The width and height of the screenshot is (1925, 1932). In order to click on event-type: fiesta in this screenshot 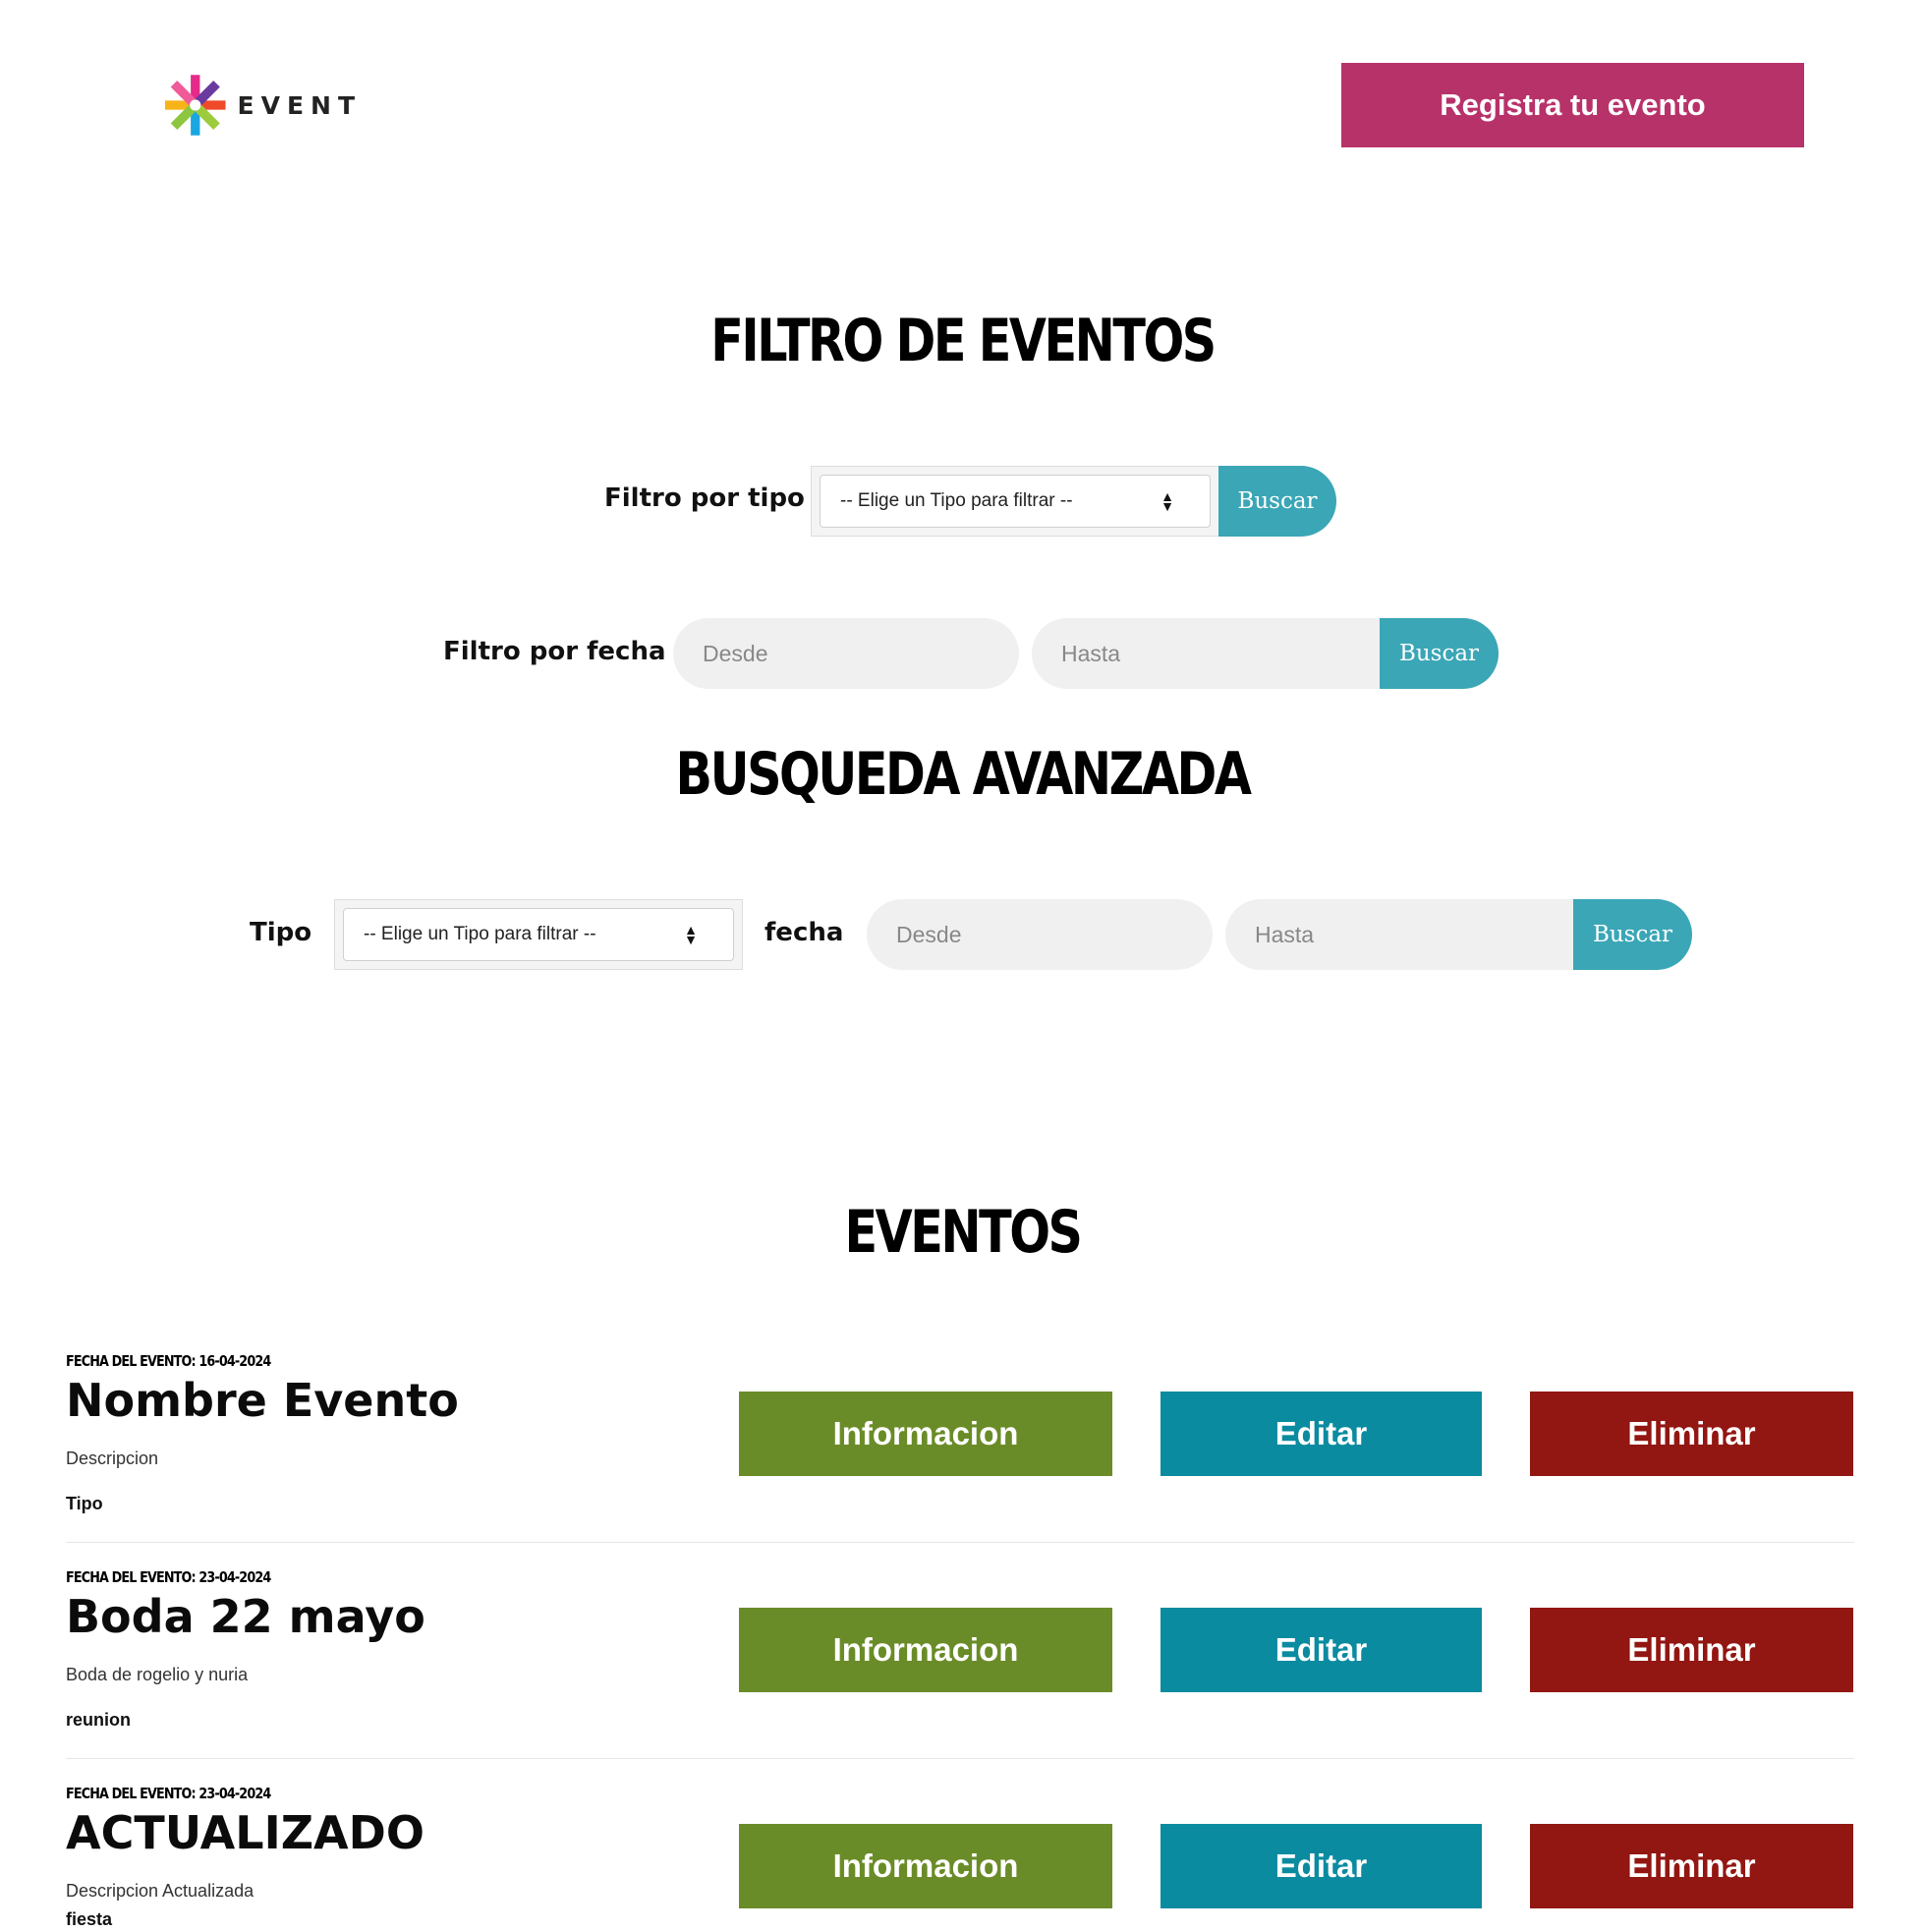, I will do `click(89, 1919)`.